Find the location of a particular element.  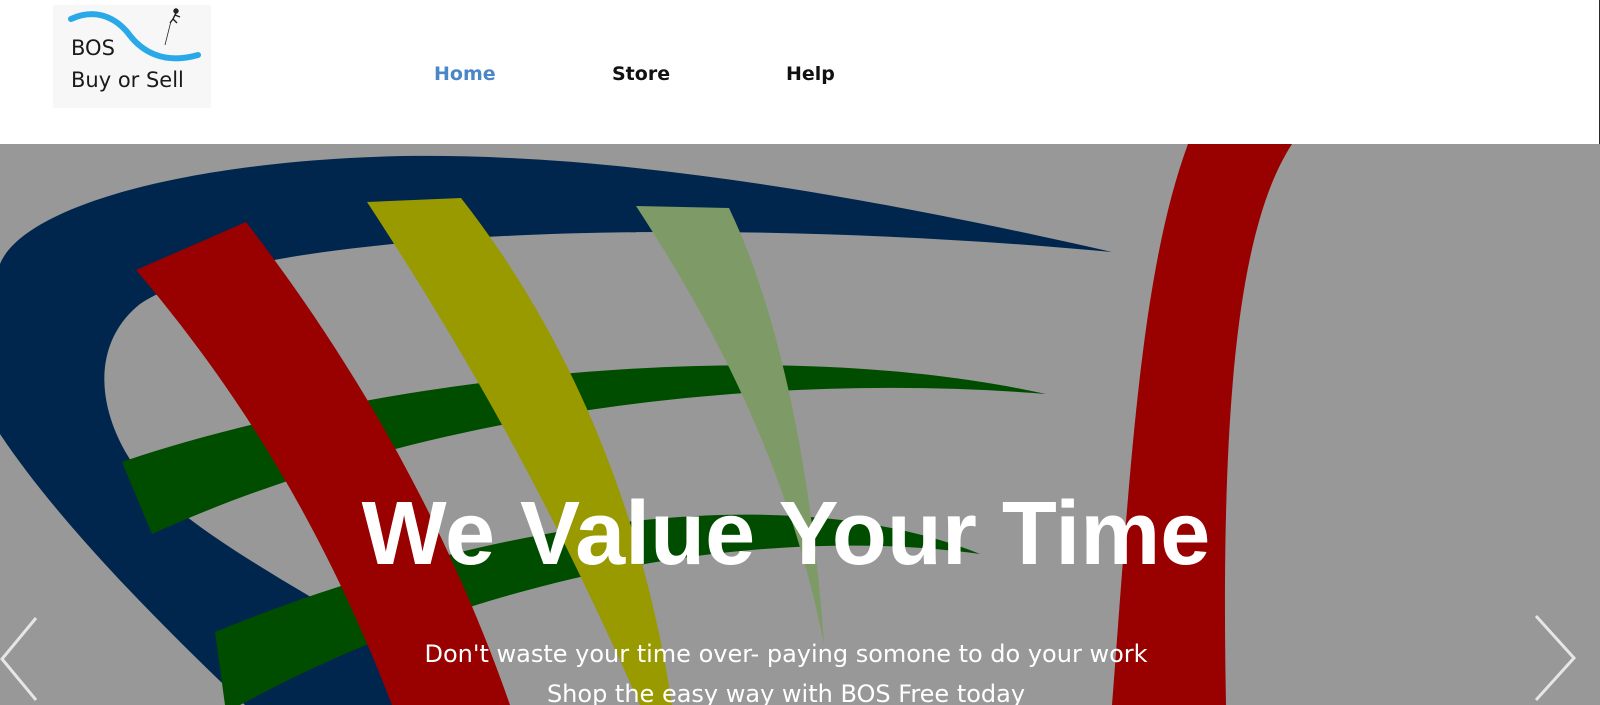

hero-title: We Value Your Time is located at coordinates (786, 534).